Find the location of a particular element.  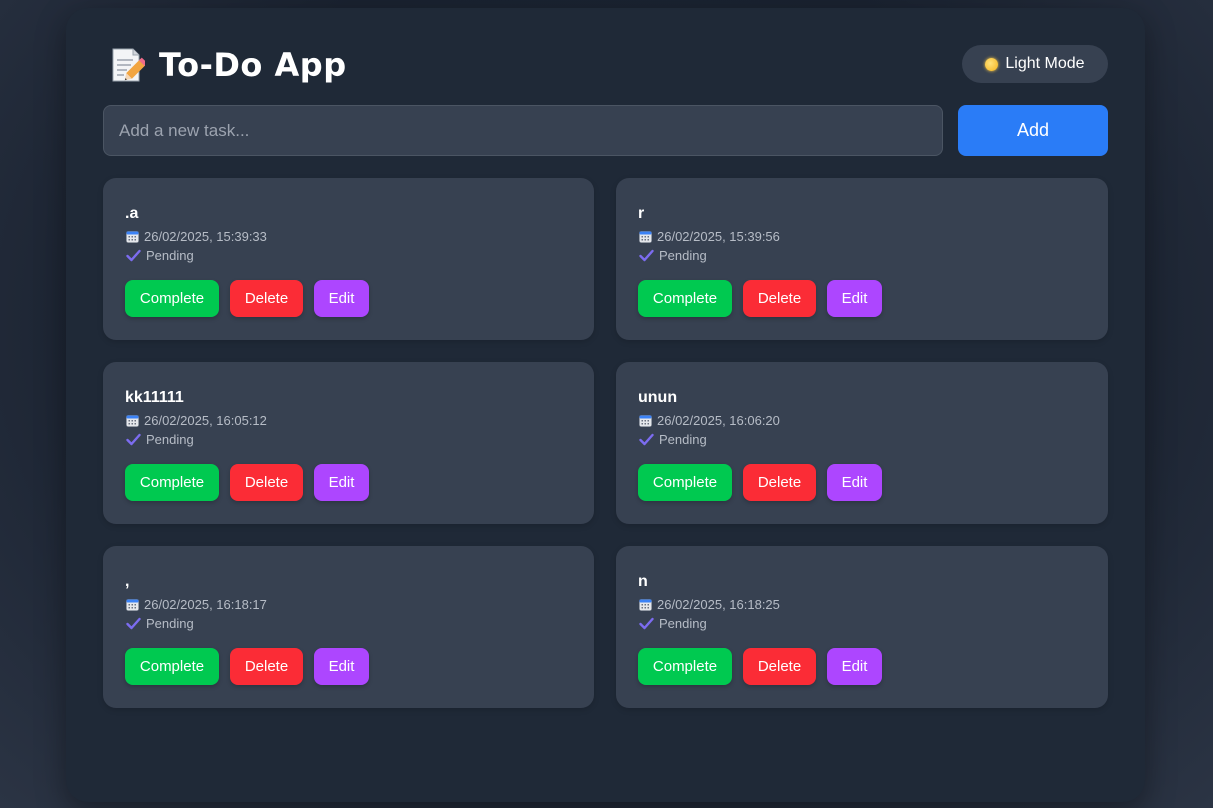

theme-toggle-label: Light Mode is located at coordinates (1045, 63).